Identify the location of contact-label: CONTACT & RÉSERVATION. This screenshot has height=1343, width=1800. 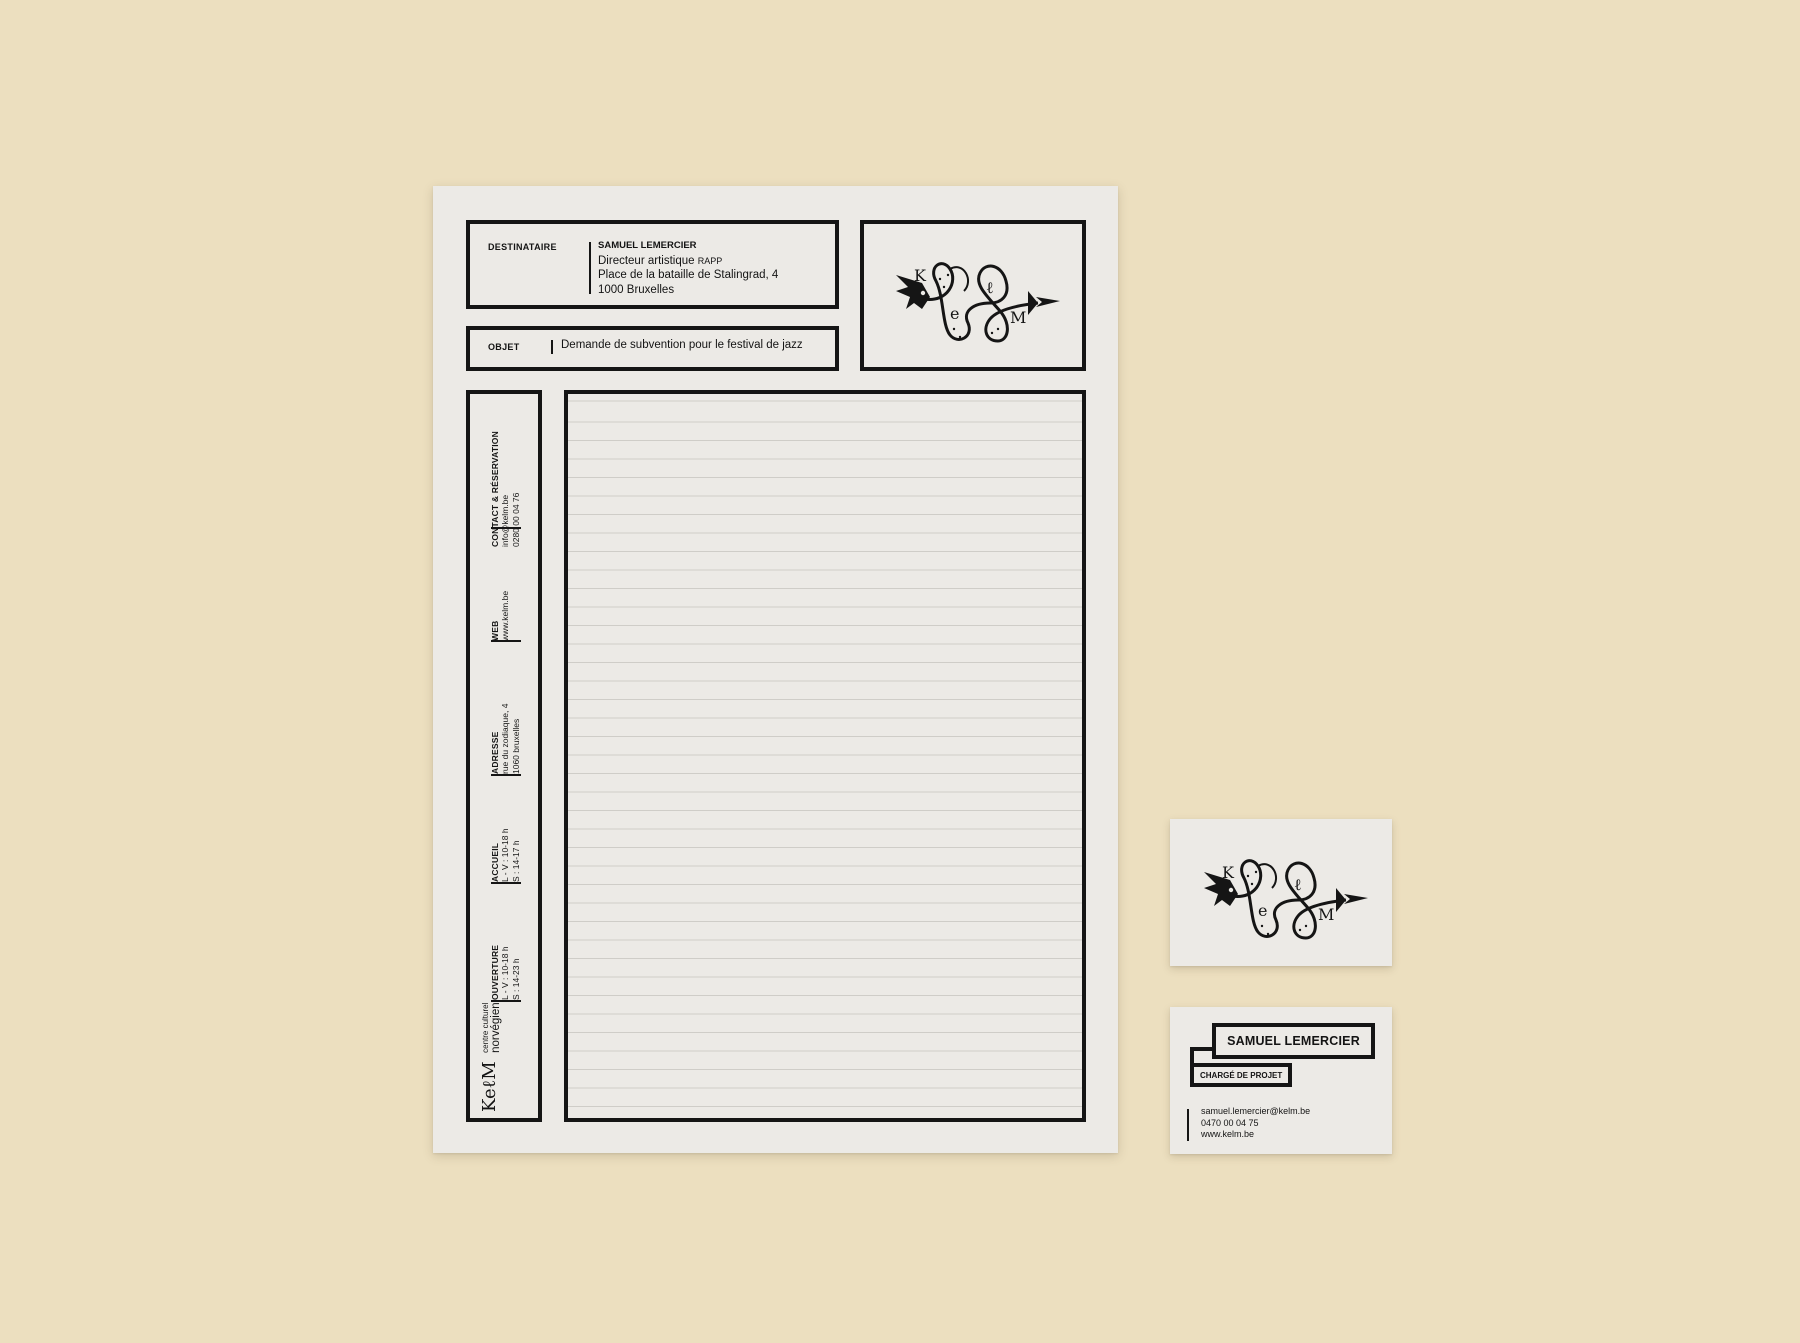
(495, 489).